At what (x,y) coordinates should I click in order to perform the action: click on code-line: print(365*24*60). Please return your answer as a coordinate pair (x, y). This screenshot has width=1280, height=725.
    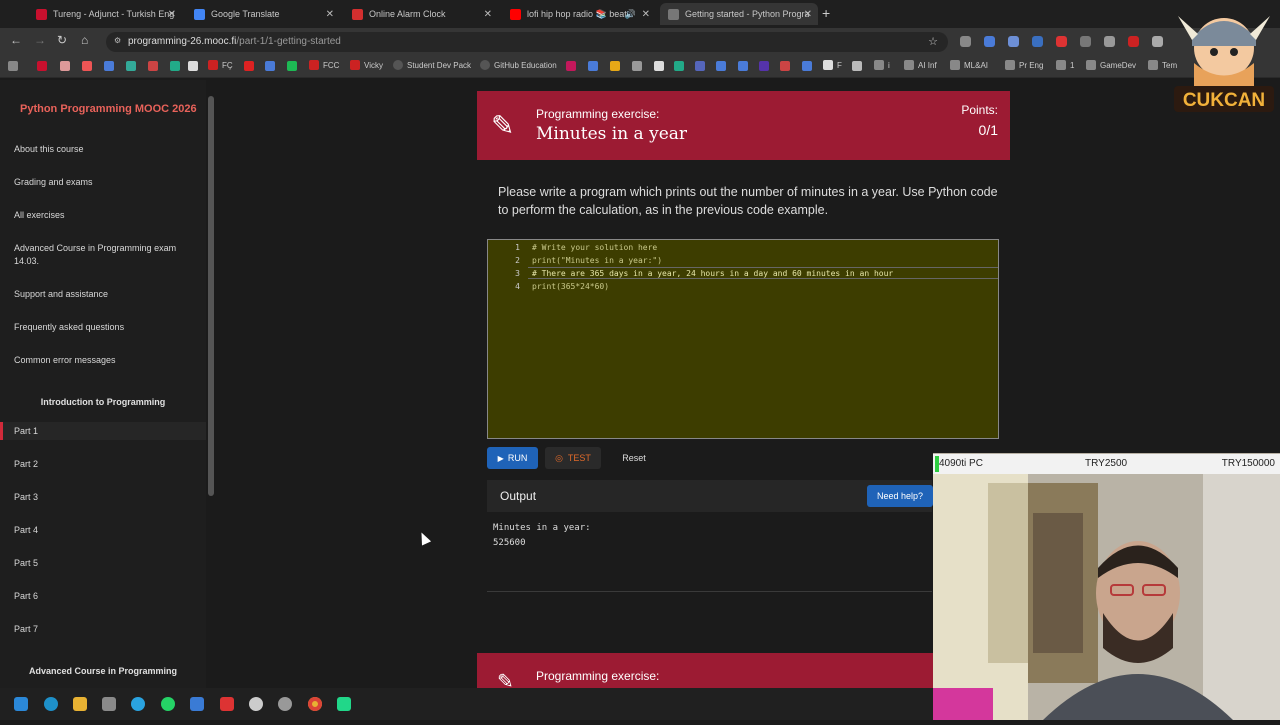
    Looking at the image, I should click on (570, 286).